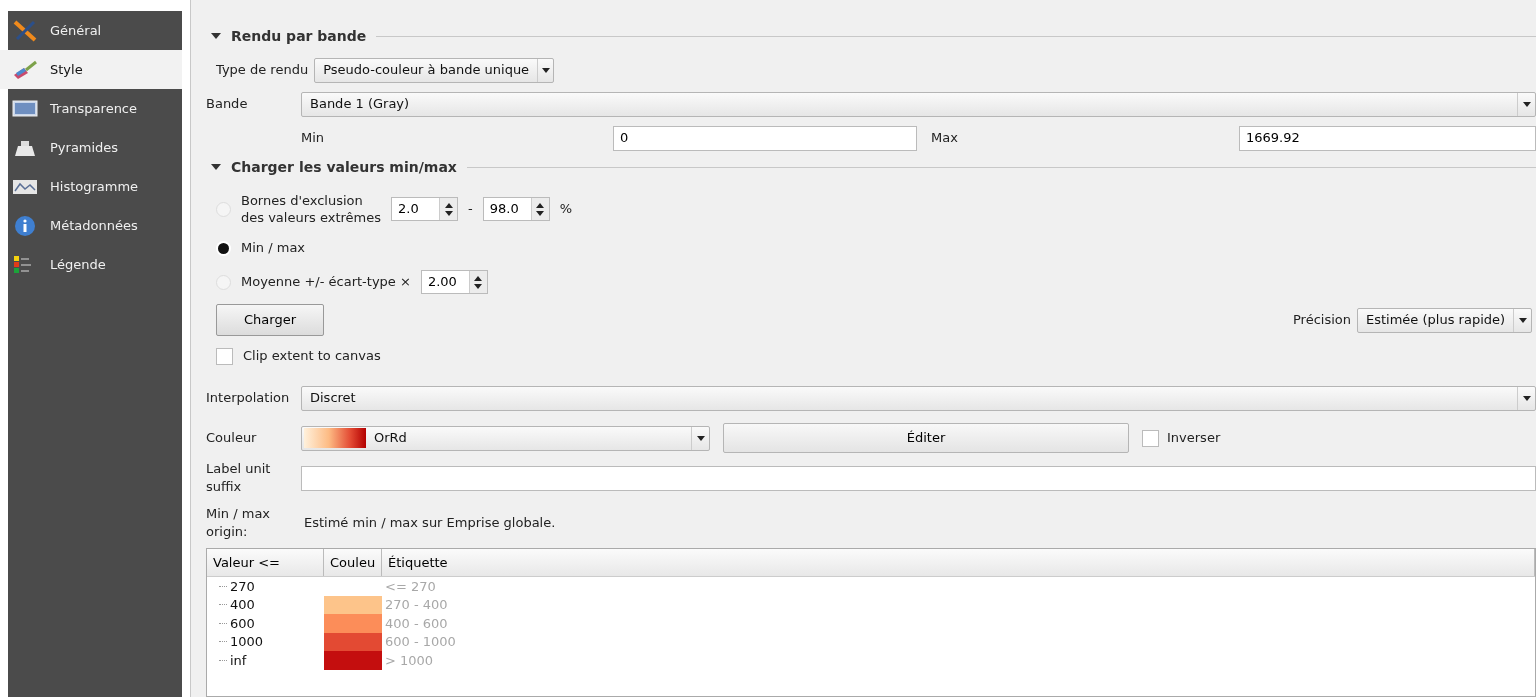 This screenshot has height=697, width=1536. I want to click on field-label: Type de rendu, so click(262, 70).